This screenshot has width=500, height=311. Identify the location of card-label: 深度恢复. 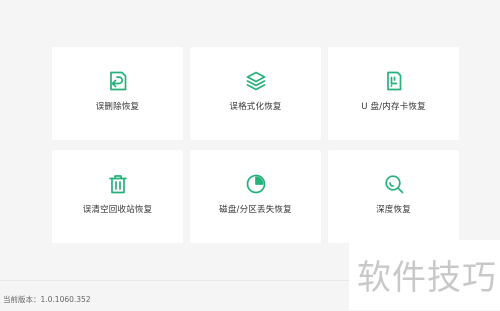
(393, 210).